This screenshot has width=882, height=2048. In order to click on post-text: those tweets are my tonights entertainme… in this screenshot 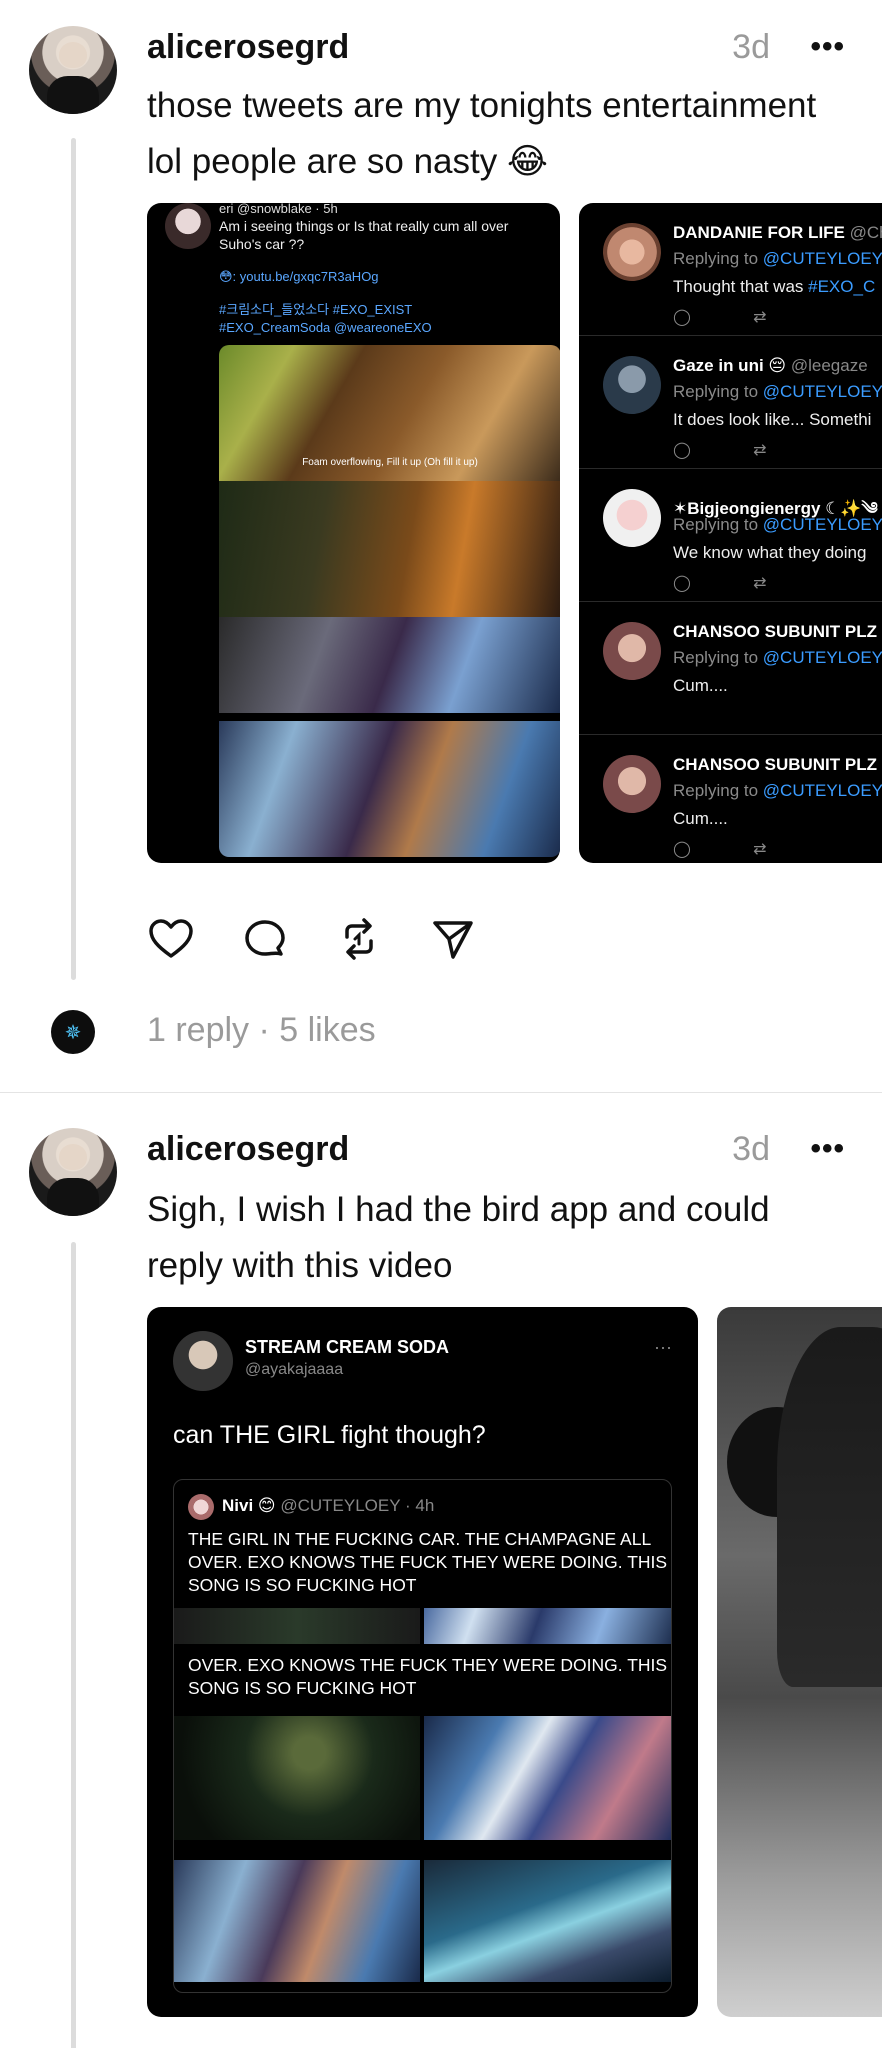, I will do `click(482, 133)`.